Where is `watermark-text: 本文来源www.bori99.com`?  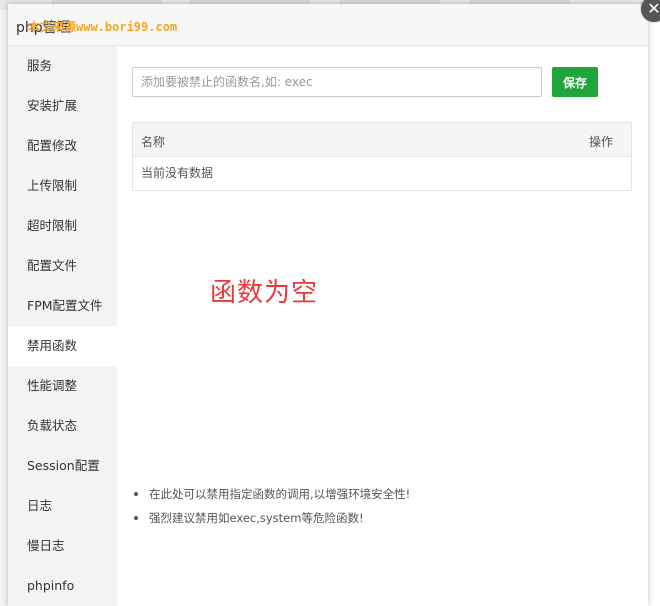 watermark-text: 本文来源www.bori99.com is located at coordinates (103, 27).